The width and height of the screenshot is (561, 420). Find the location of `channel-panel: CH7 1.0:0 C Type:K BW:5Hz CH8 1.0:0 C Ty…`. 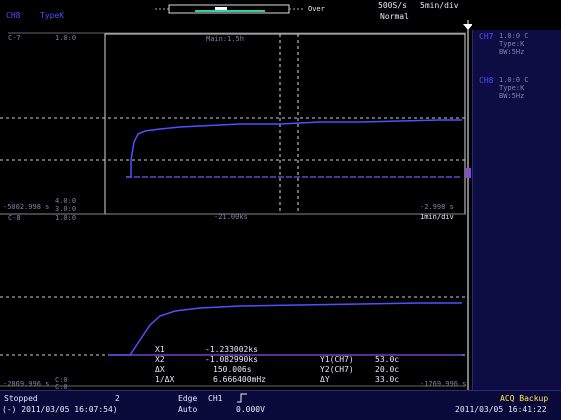

channel-panel: CH7 1.0:0 C Type:K BW:5Hz CH8 1.0:0 C Ty… is located at coordinates (516, 210).